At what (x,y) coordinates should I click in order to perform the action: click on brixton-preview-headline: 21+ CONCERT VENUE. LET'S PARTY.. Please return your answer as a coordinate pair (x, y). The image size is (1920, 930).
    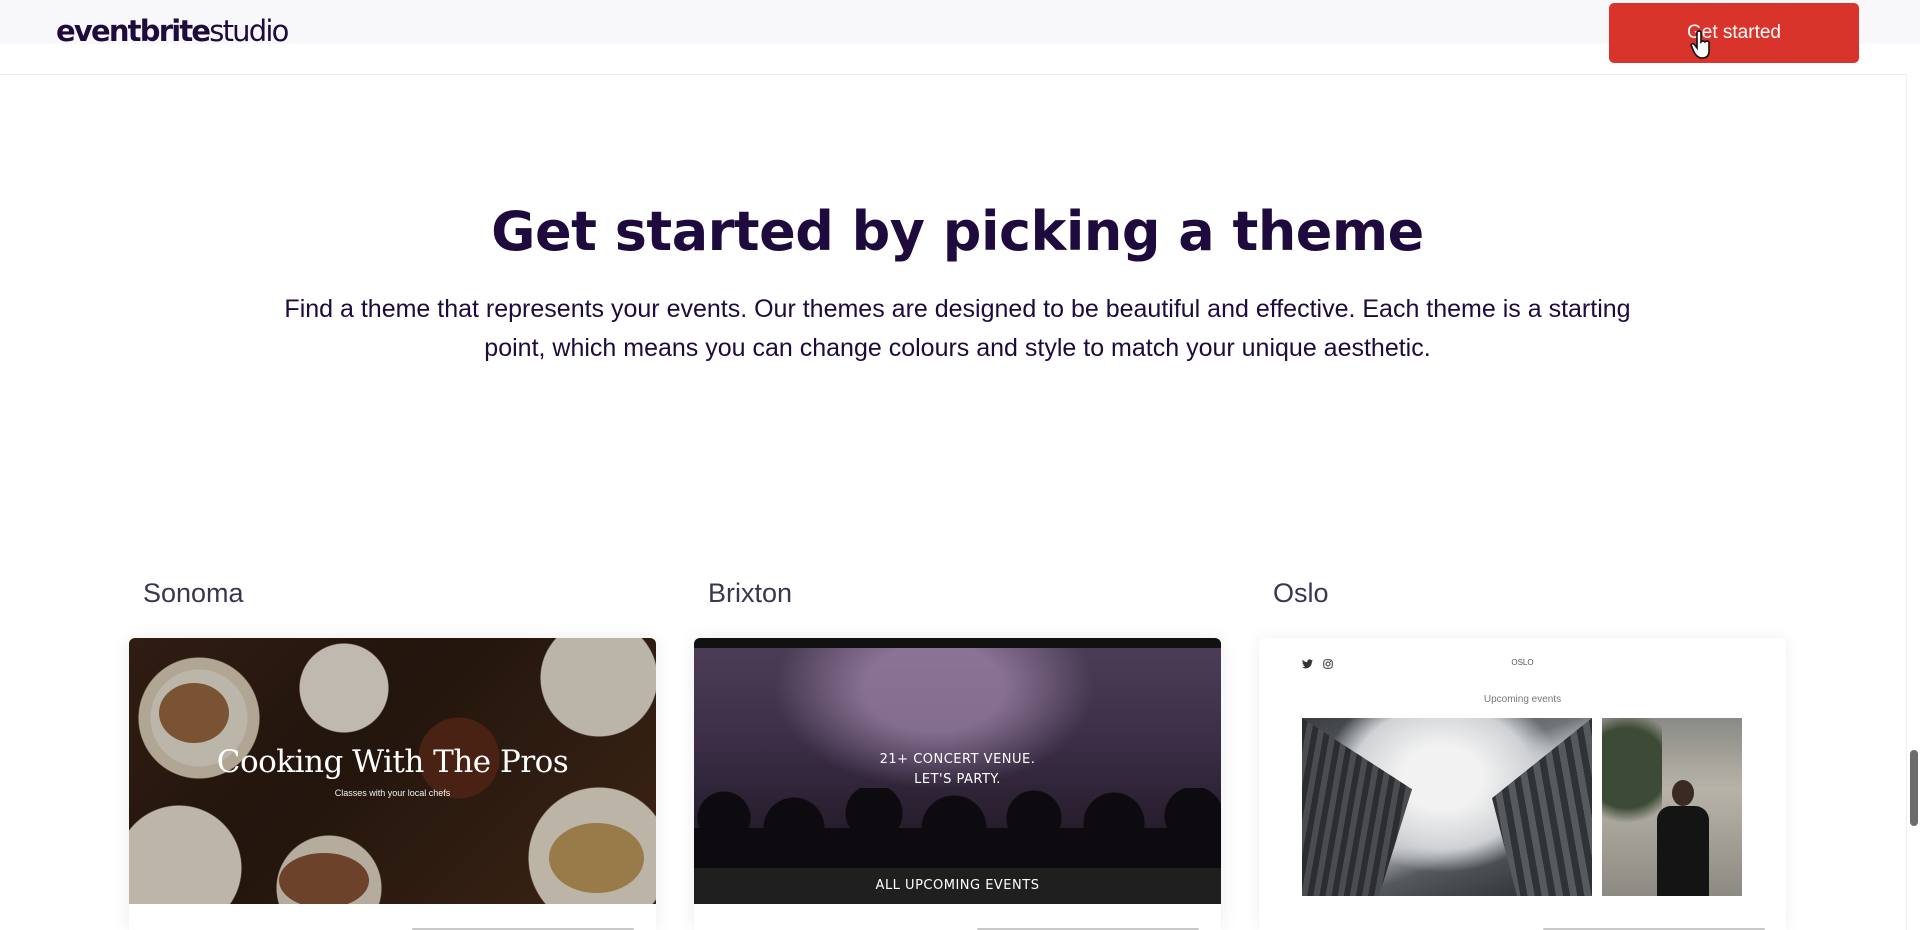
    Looking at the image, I should click on (957, 770).